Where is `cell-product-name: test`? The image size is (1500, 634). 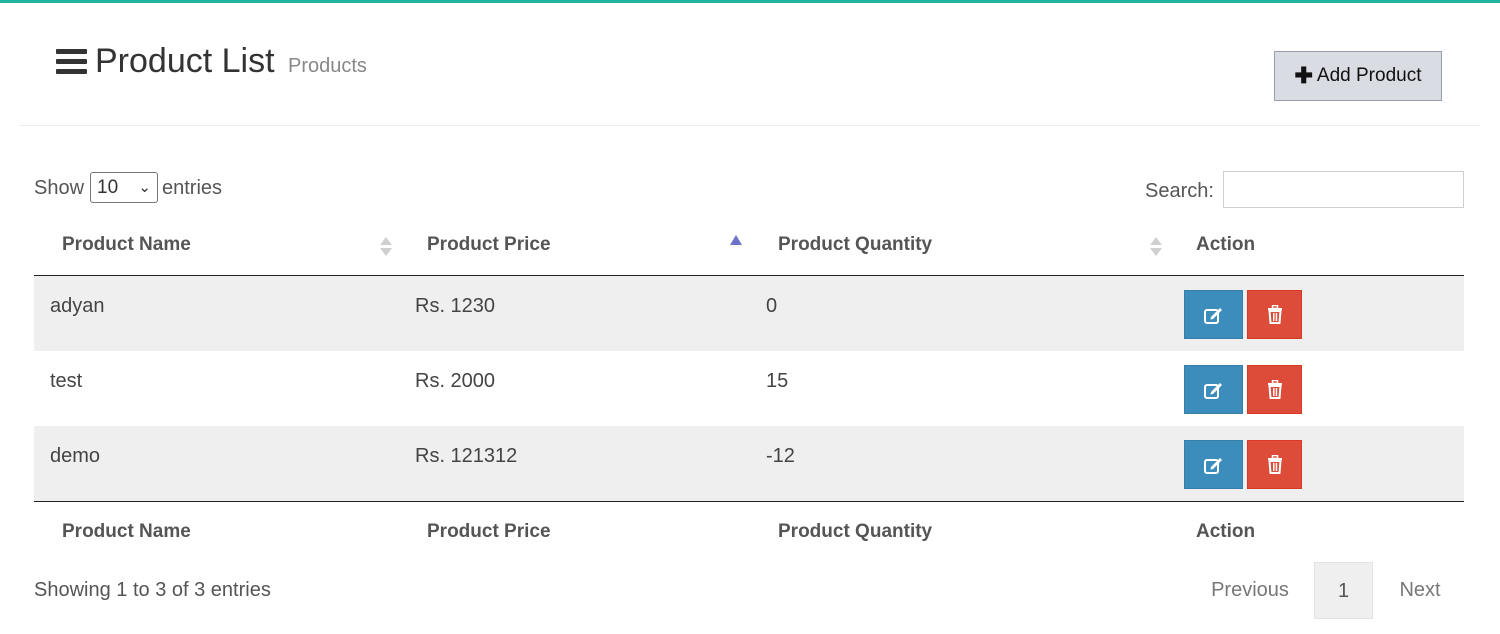 cell-product-name: test is located at coordinates (66, 381).